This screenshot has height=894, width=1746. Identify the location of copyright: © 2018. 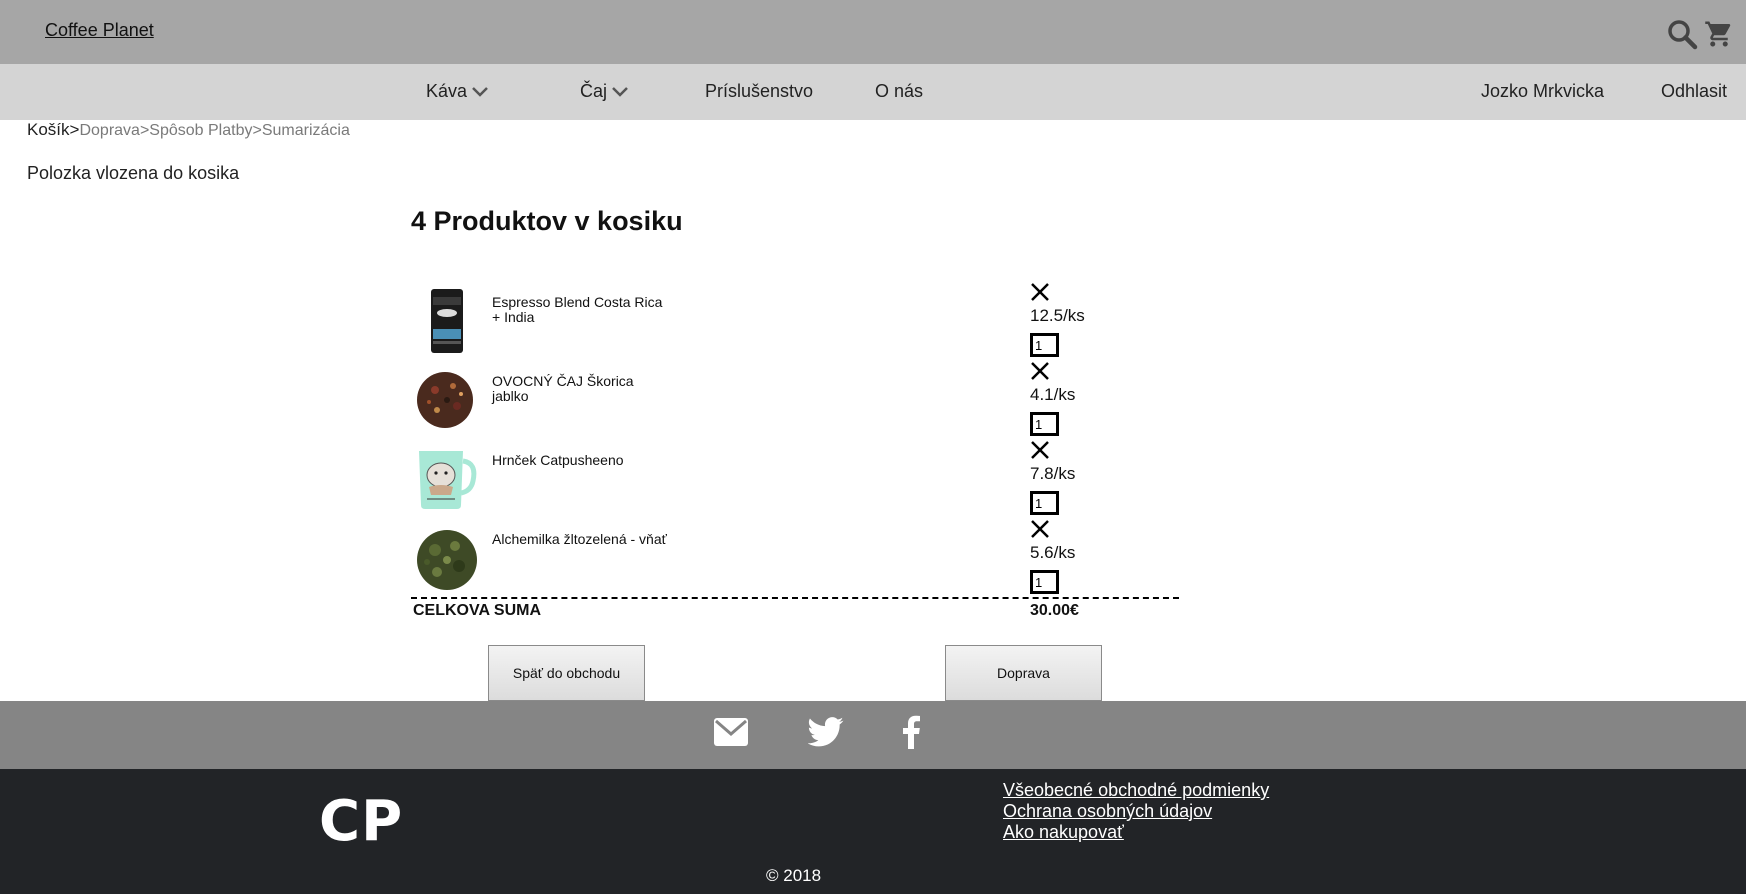
(794, 875).